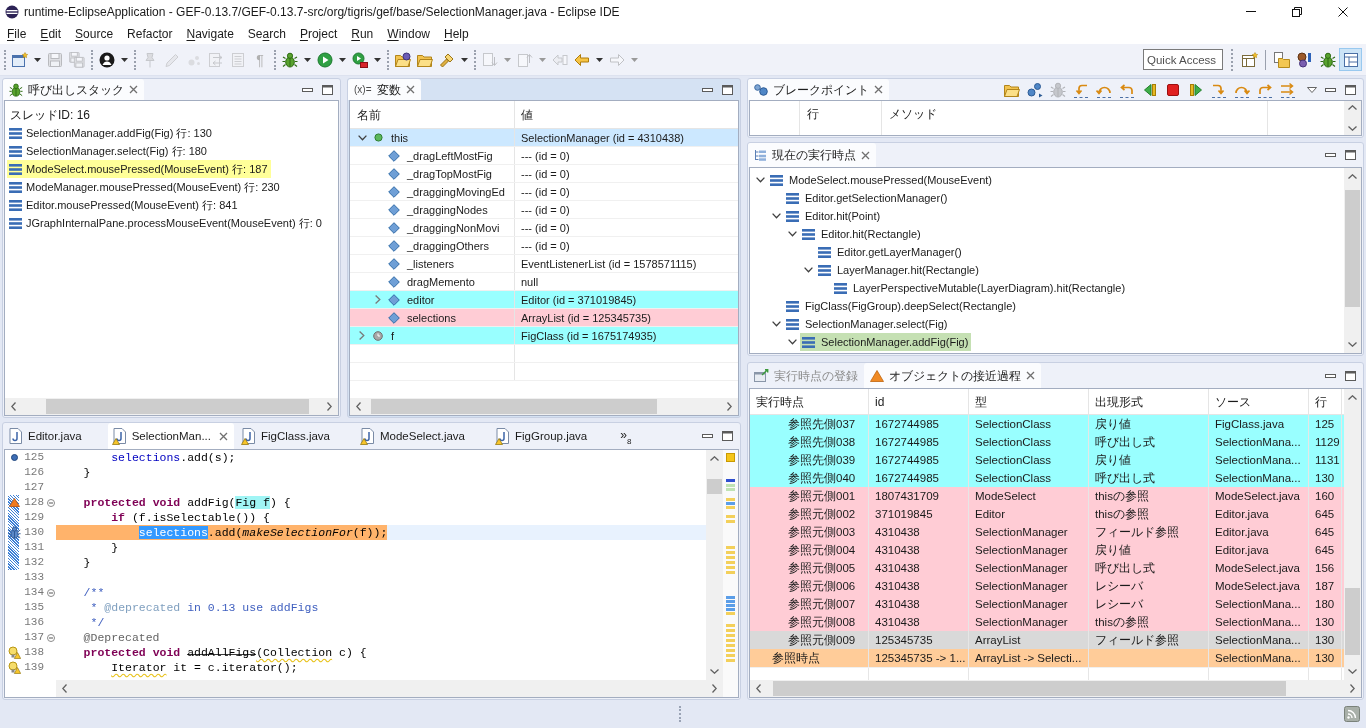 This screenshot has width=1366, height=728. What do you see at coordinates (544, 156) in the screenshot?
I see `table-row: _dragLeftMostFig --- (id = 0)` at bounding box center [544, 156].